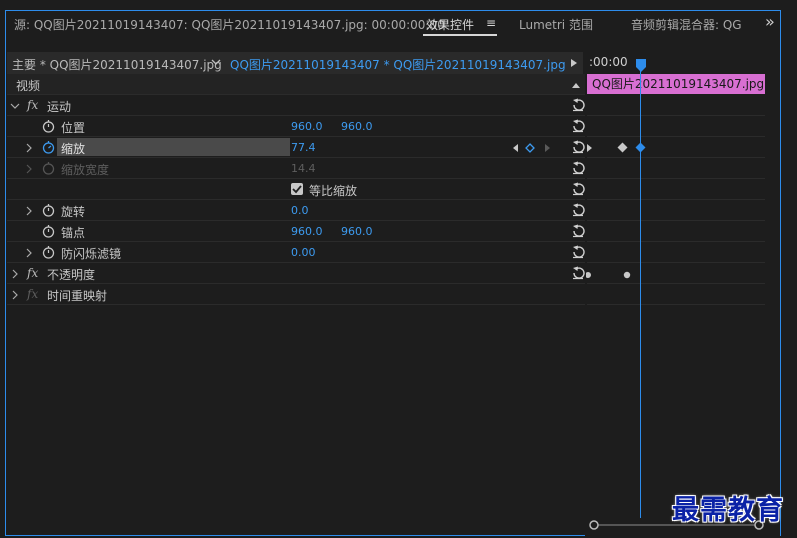 This screenshot has height=538, width=797. I want to click on scale-value: 77.4, so click(303, 147).